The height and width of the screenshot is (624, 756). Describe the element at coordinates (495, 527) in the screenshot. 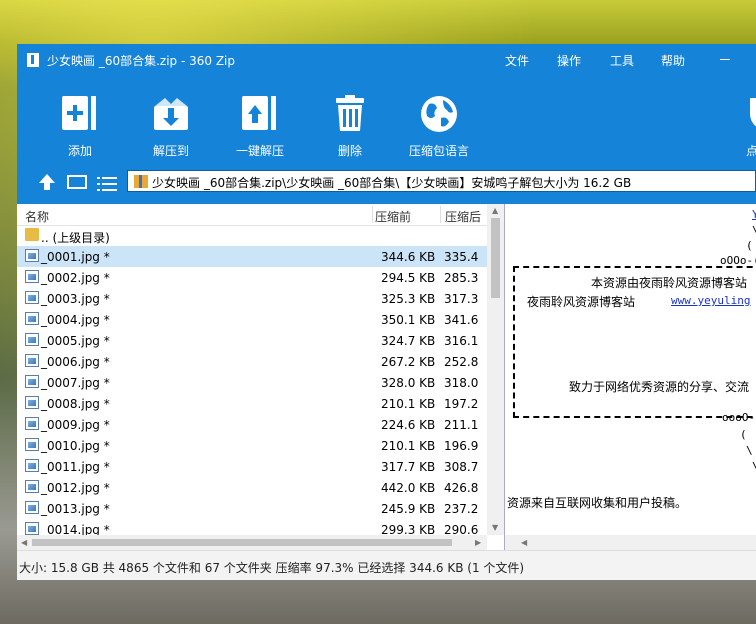

I see `scroll-down-icon: ▼` at that location.